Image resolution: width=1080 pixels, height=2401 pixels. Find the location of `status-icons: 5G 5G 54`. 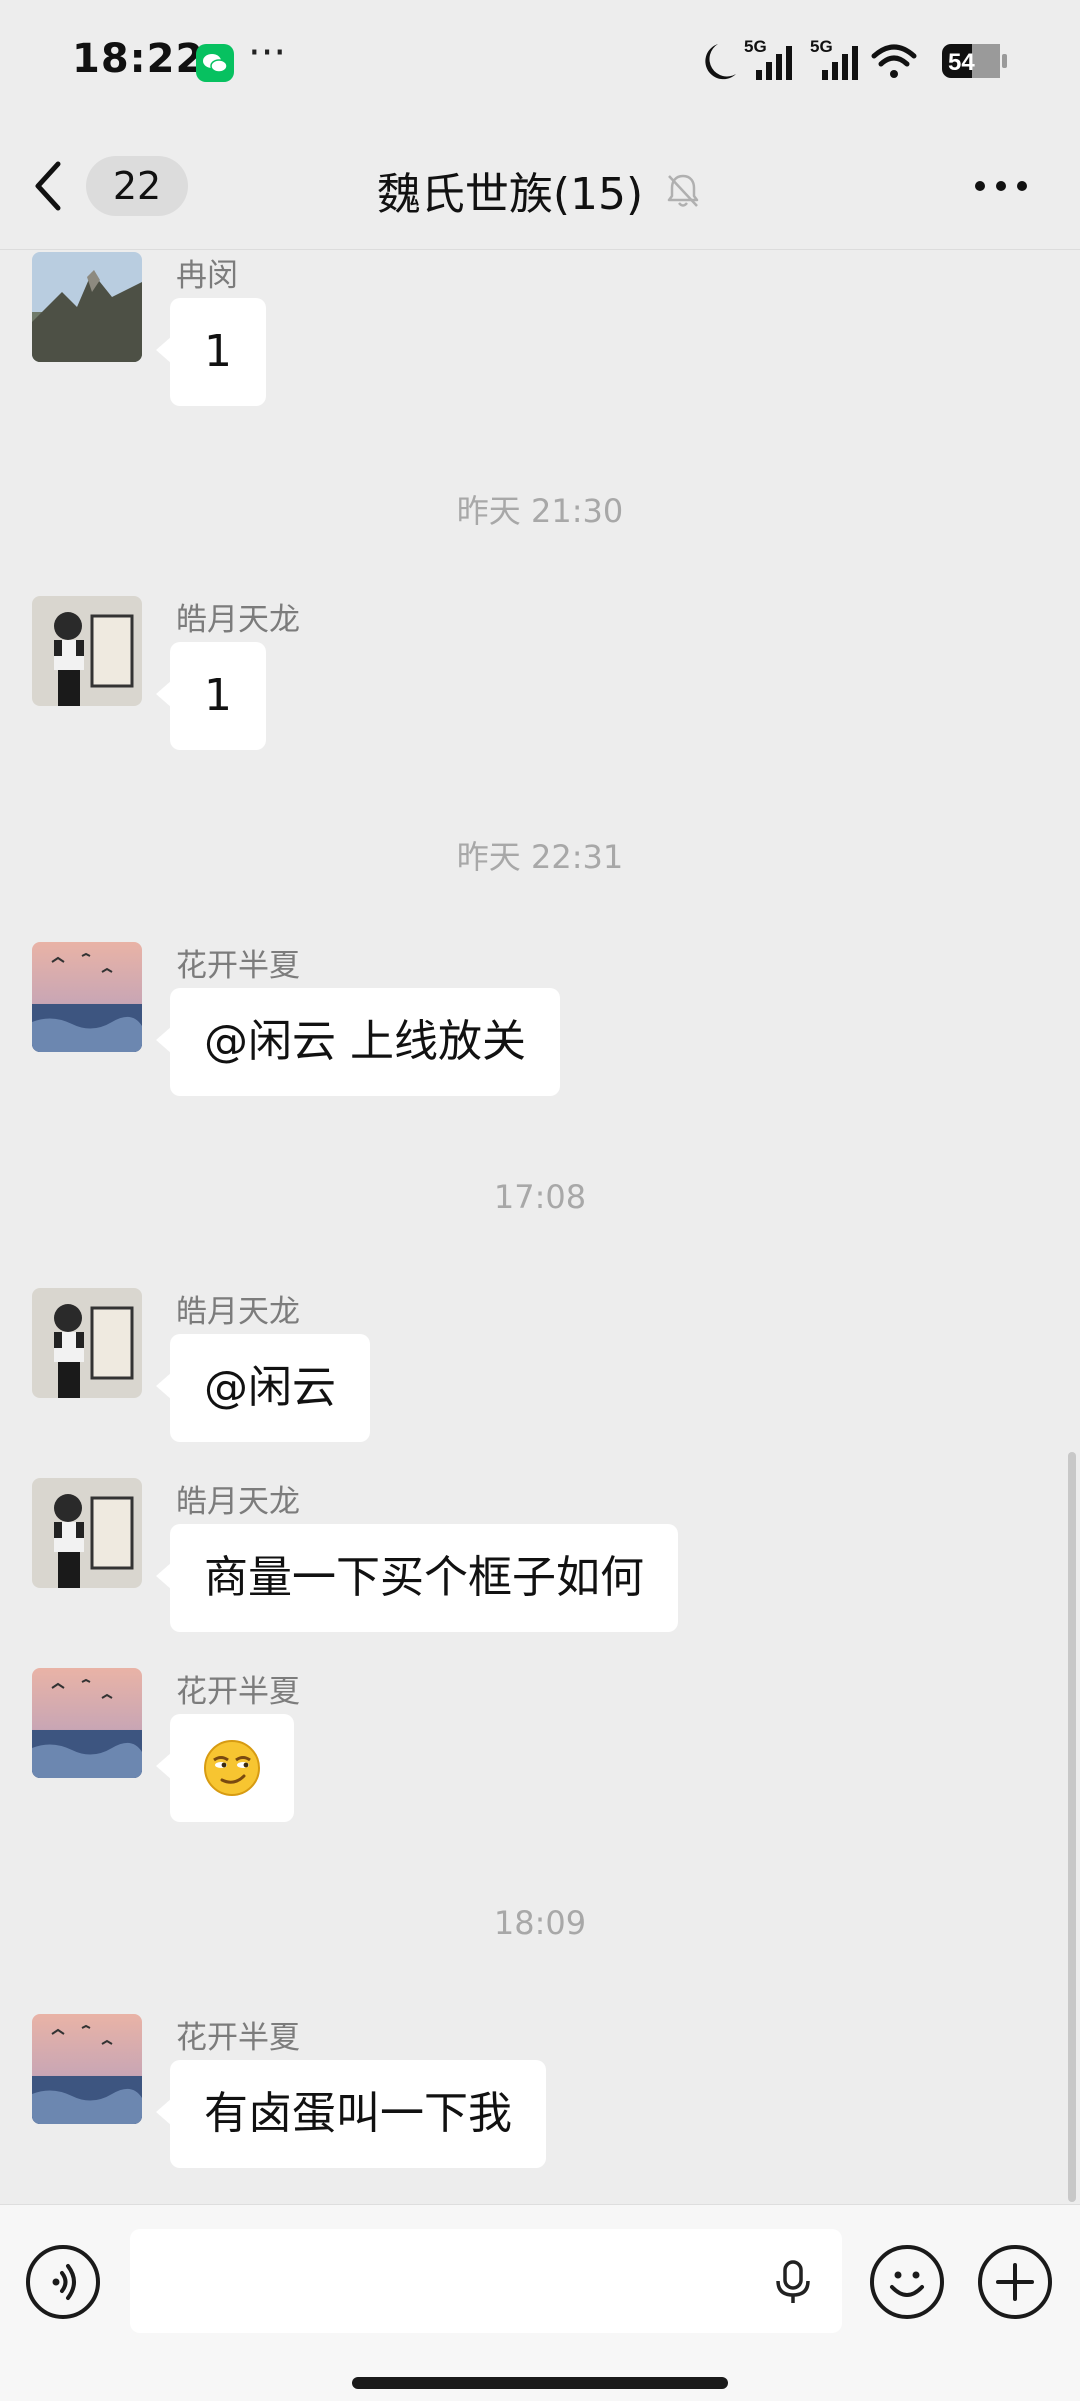

status-icons: 5G 5G 54 is located at coordinates (856, 58).